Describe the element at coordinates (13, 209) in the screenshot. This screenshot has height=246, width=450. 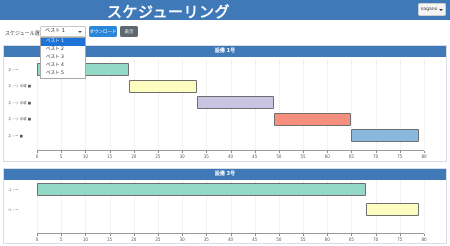
I see `row-label: ヘ・ー` at that location.